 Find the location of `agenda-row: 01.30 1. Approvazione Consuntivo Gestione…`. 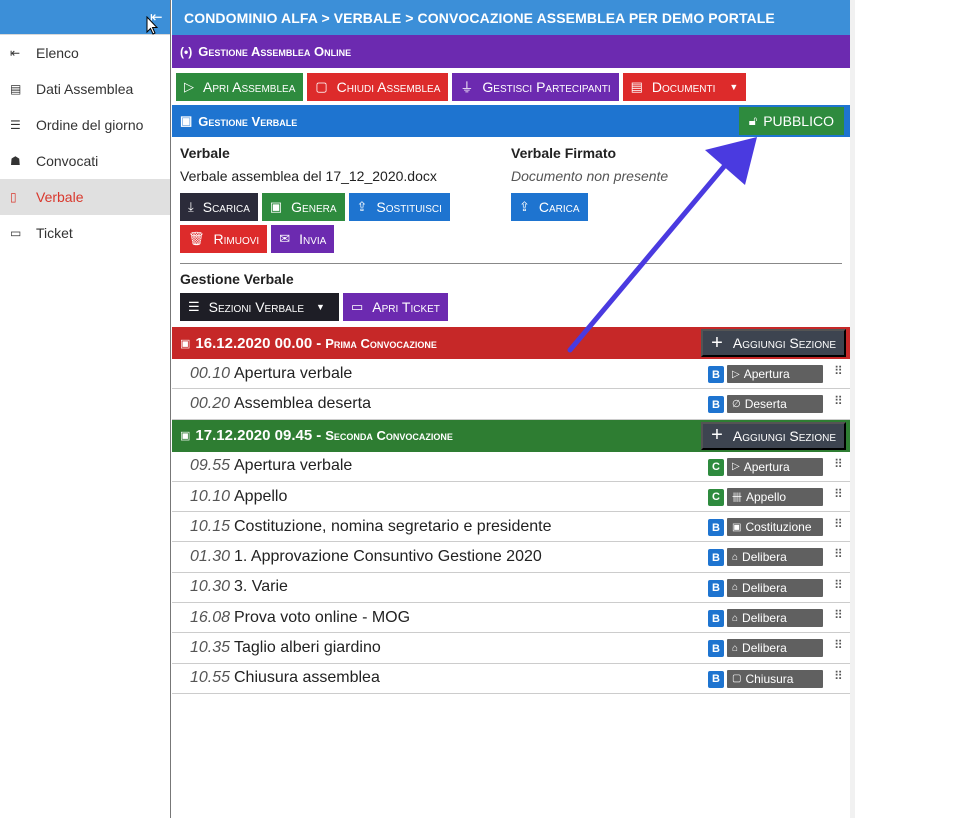

agenda-row: 01.30 1. Approvazione Consuntivo Gestione… is located at coordinates (511, 557).